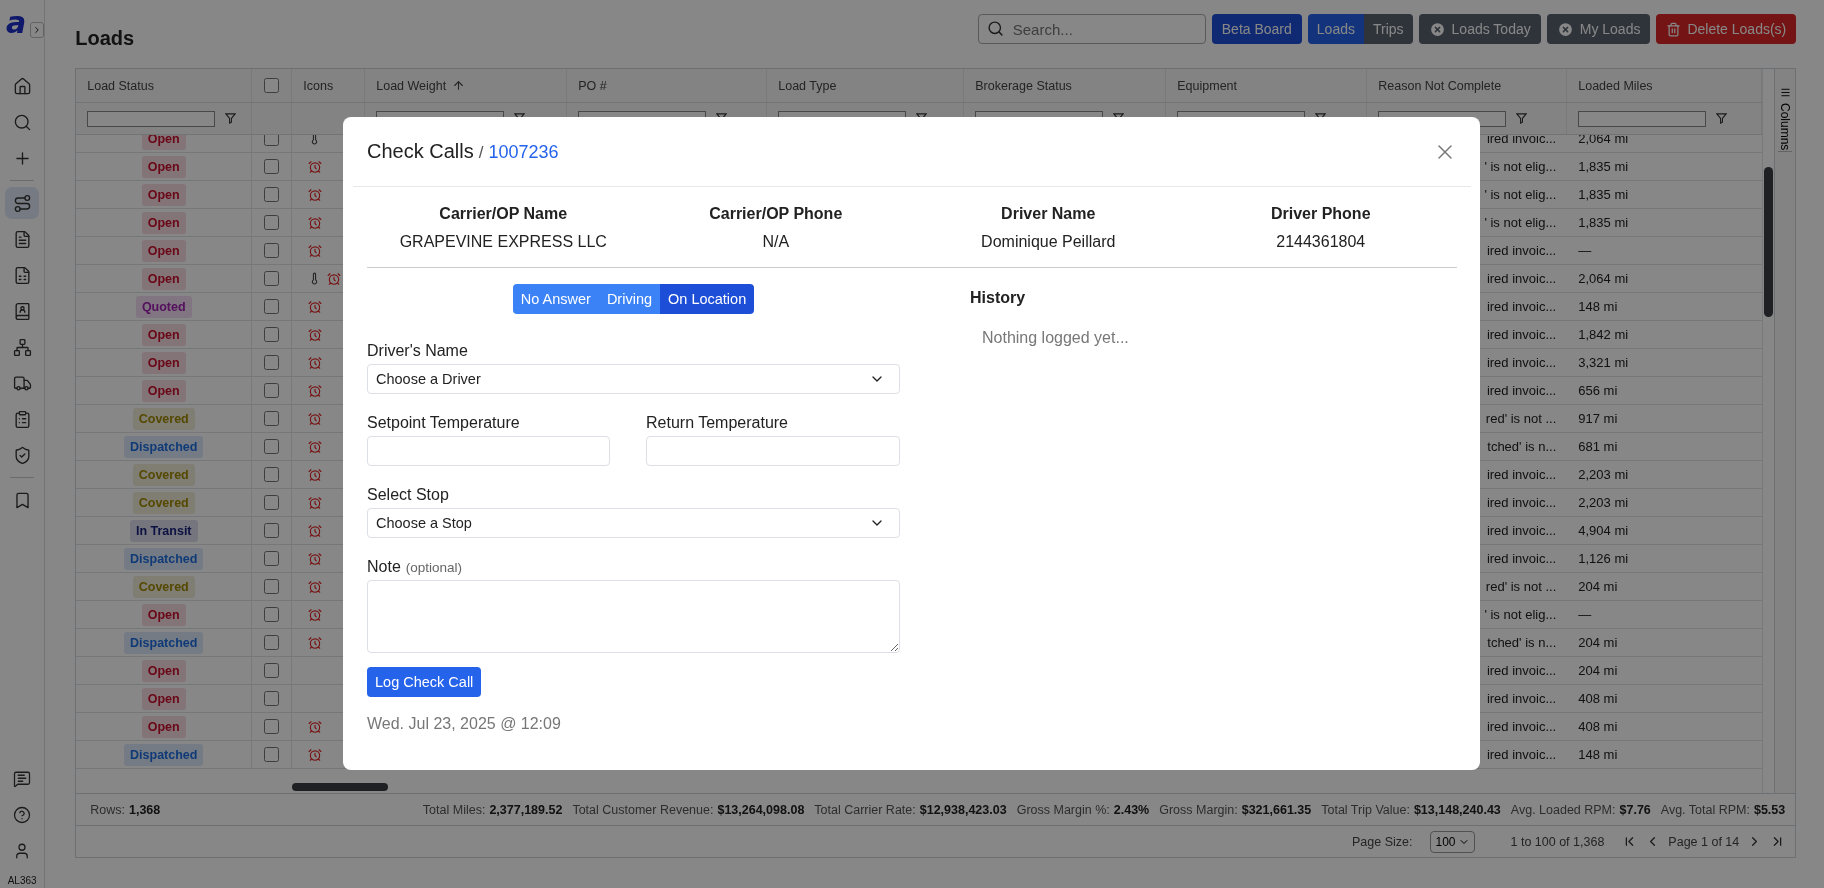 The height and width of the screenshot is (888, 1824). Describe the element at coordinates (592, 85) in the screenshot. I see `column-header: PO #` at that location.